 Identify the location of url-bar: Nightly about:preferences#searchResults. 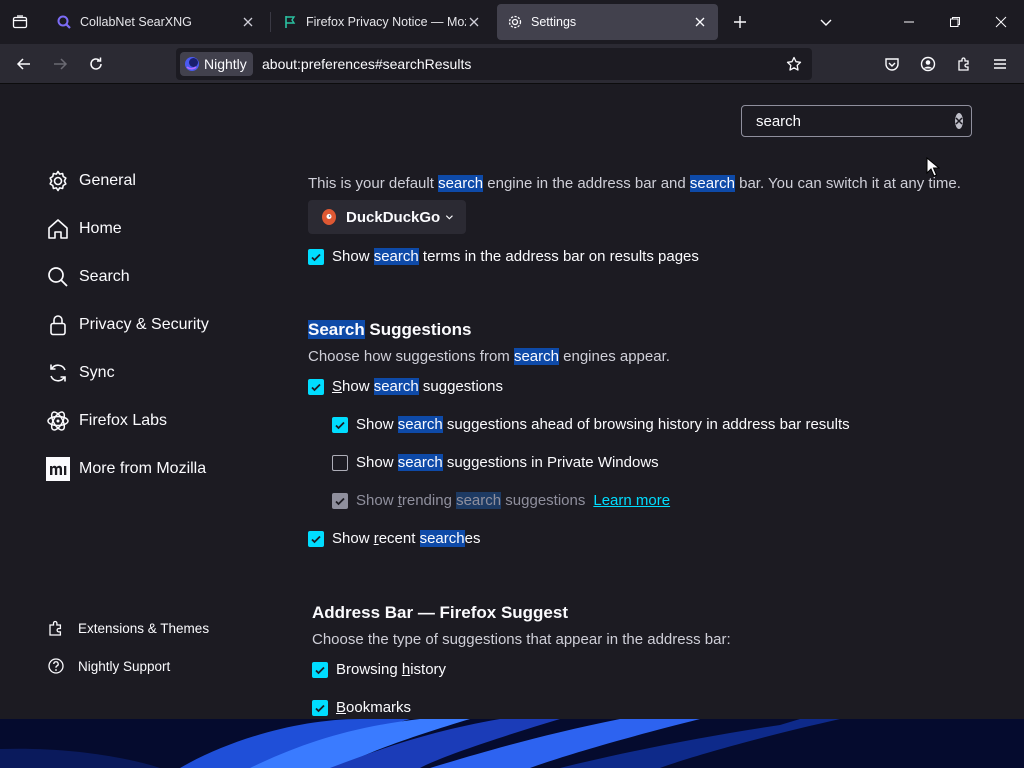
(494, 64).